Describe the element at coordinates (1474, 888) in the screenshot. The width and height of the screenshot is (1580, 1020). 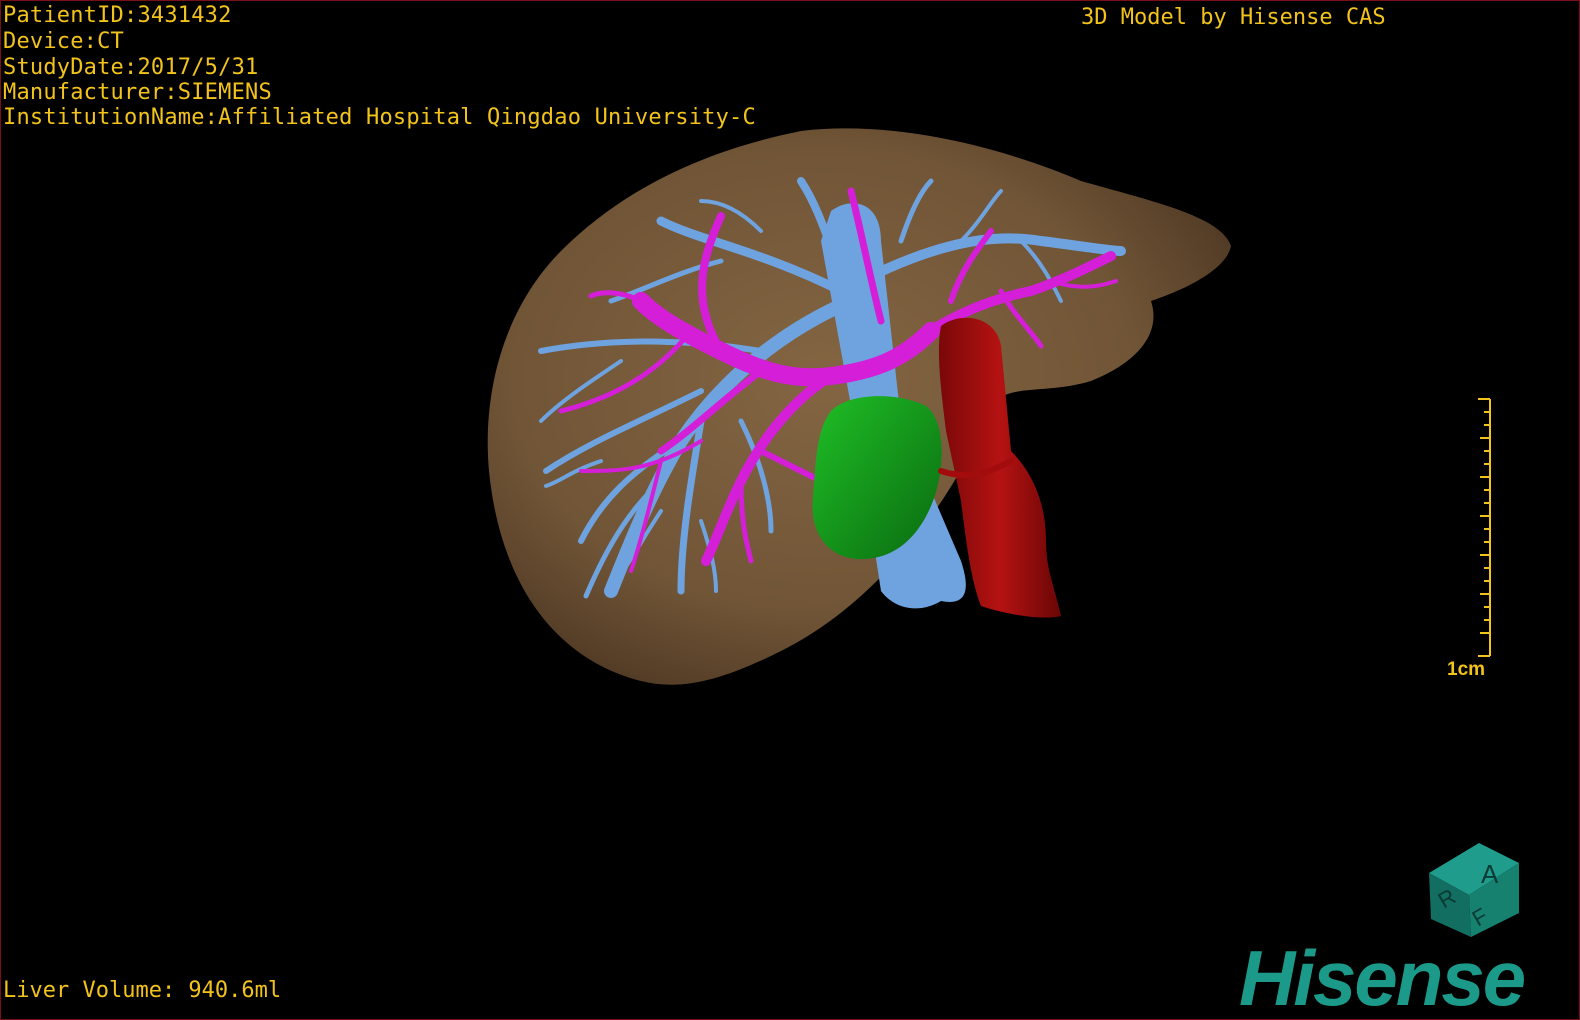
I see `orientation-cube: A R F` at that location.